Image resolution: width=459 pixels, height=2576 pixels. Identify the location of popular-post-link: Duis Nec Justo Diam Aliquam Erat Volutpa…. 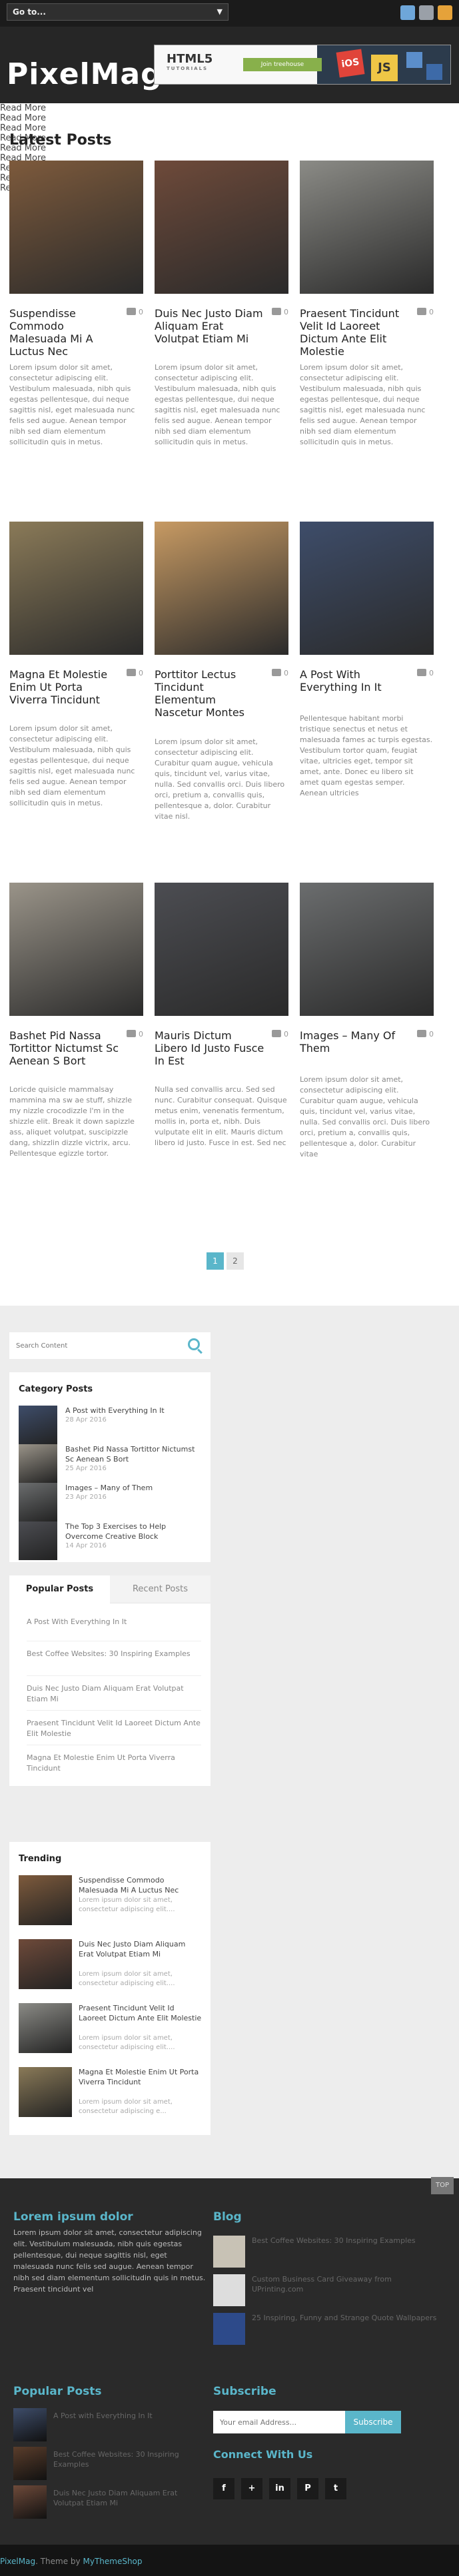
(114, 1694).